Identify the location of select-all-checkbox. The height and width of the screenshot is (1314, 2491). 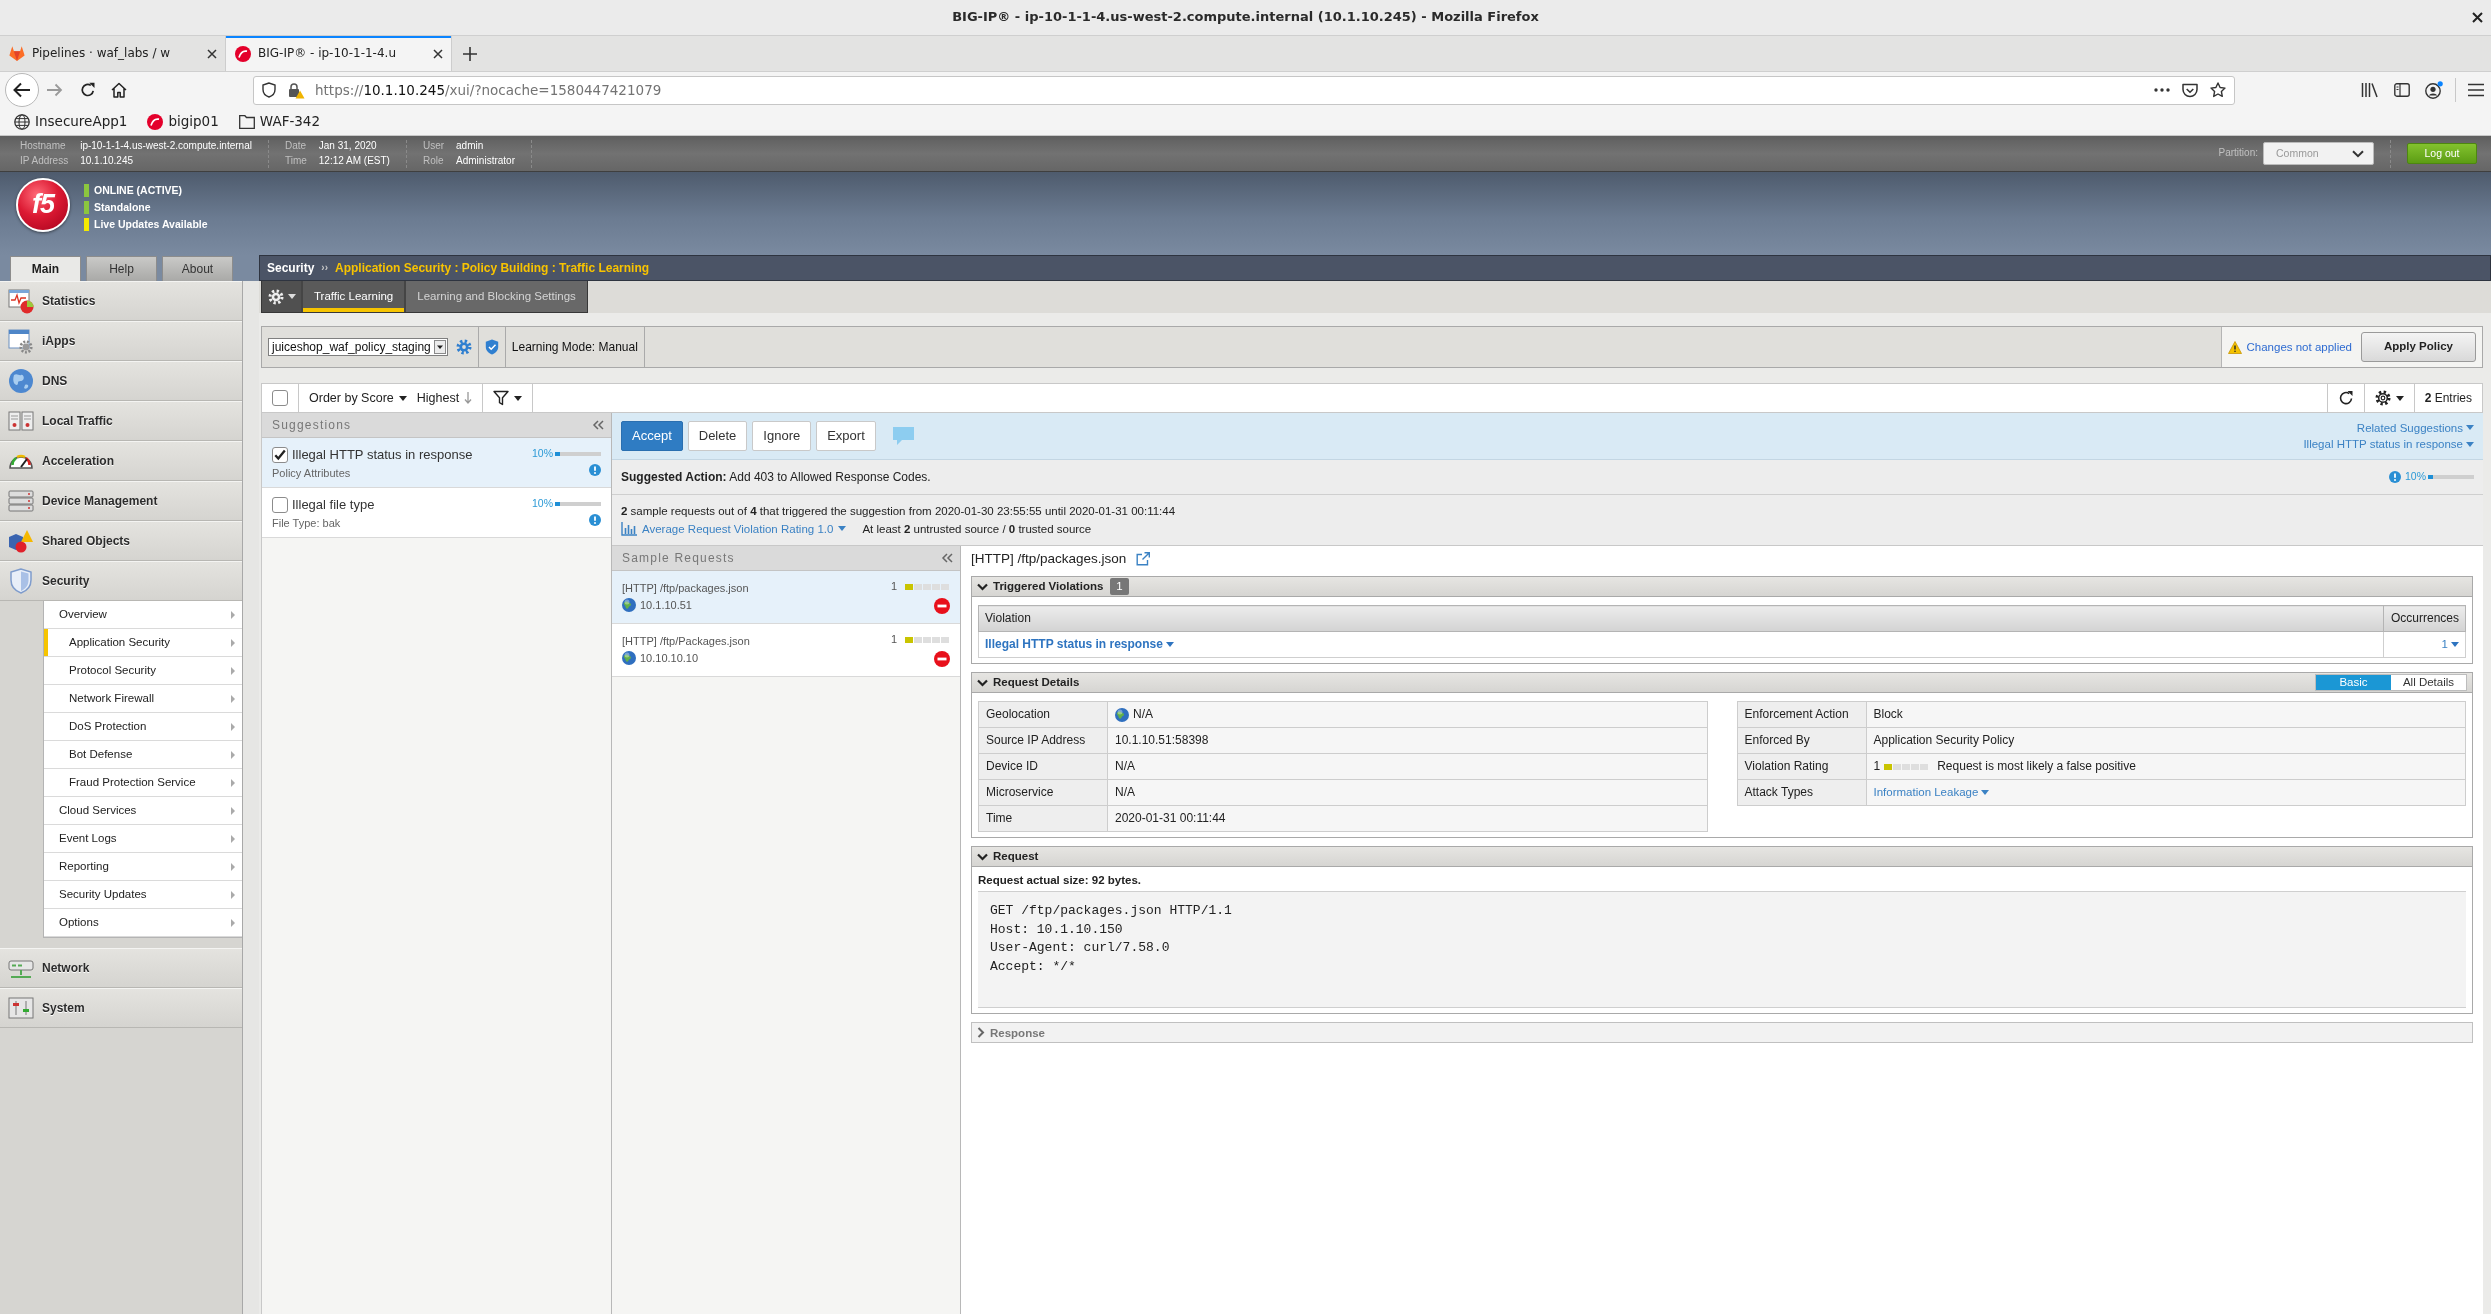
(280, 398).